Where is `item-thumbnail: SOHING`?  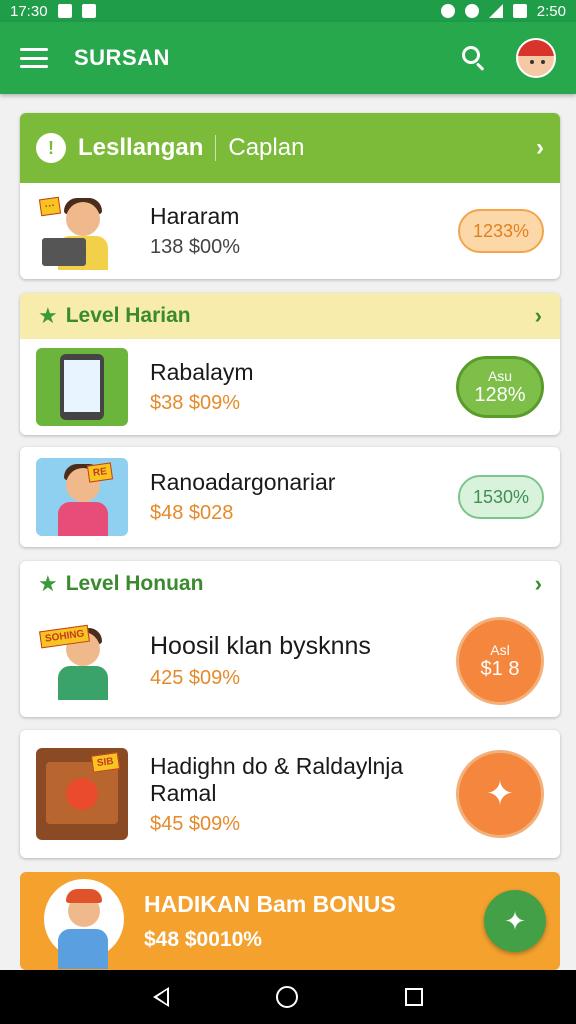 item-thumbnail: SOHING is located at coordinates (82, 661).